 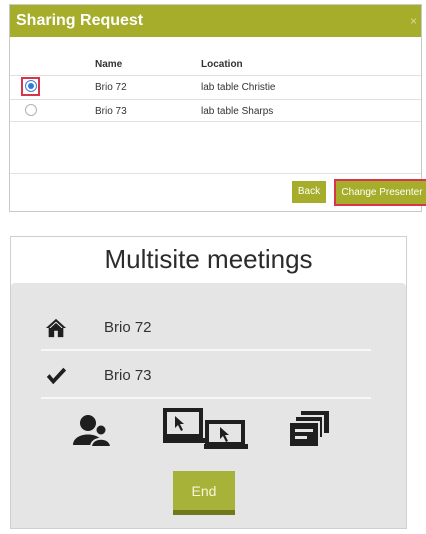 I want to click on radio-button, so click(x=31, y=110).